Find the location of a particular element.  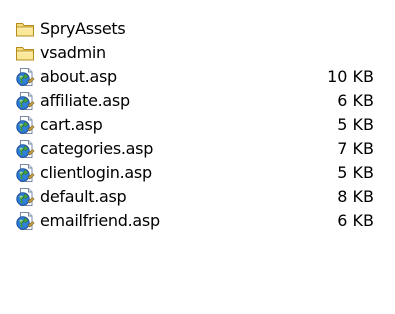

file-row-affiliate: affiliate.asp 6 KB is located at coordinates (197, 101).